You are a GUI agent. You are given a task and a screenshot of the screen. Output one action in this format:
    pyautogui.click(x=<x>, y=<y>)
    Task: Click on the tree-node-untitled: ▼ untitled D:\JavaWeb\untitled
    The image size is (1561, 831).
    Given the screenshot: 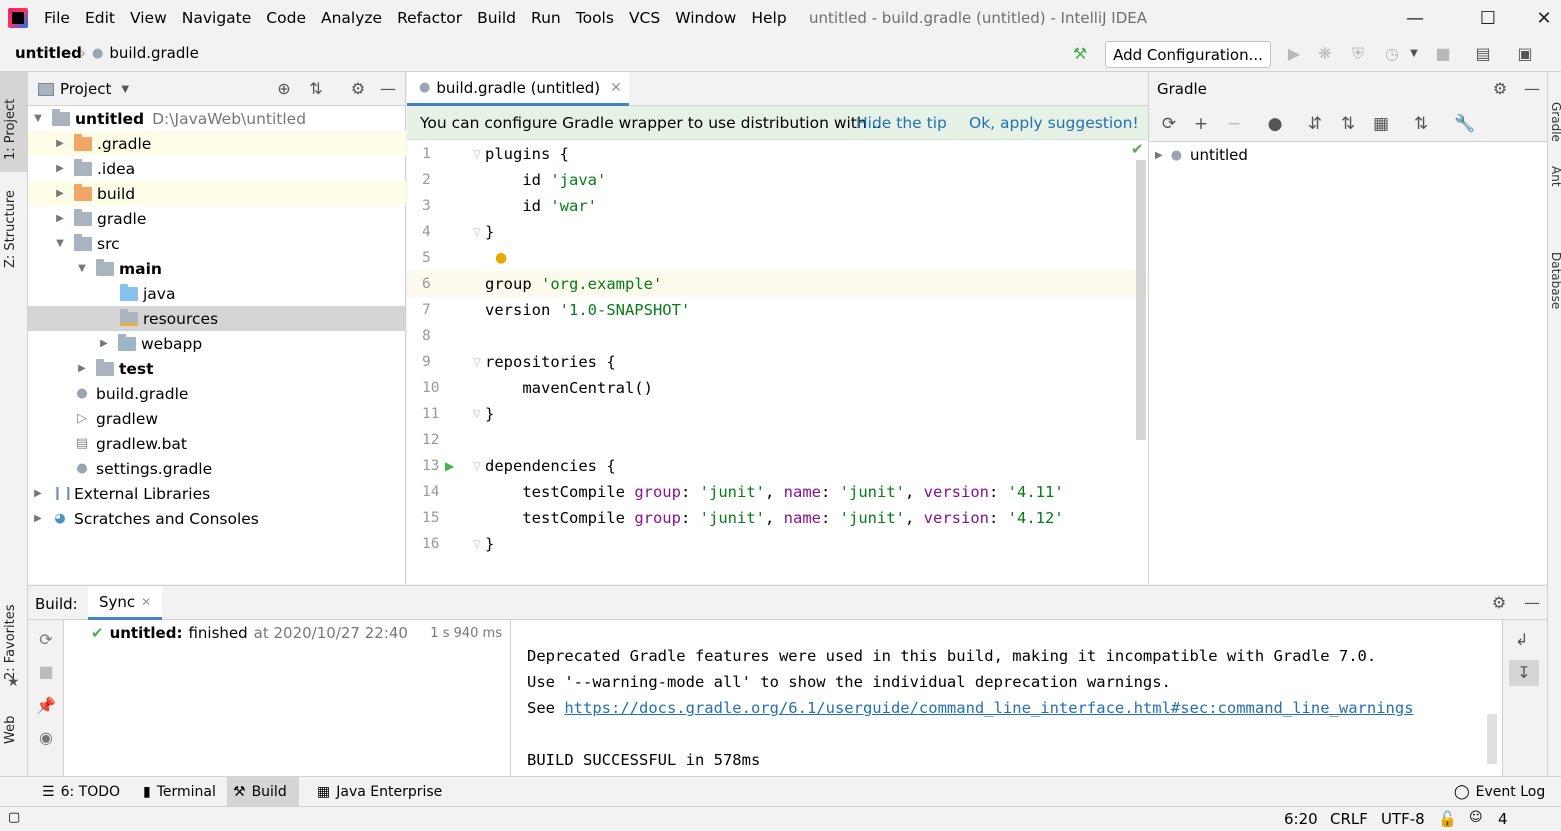 What is the action you would take?
    pyautogui.click(x=217, y=118)
    